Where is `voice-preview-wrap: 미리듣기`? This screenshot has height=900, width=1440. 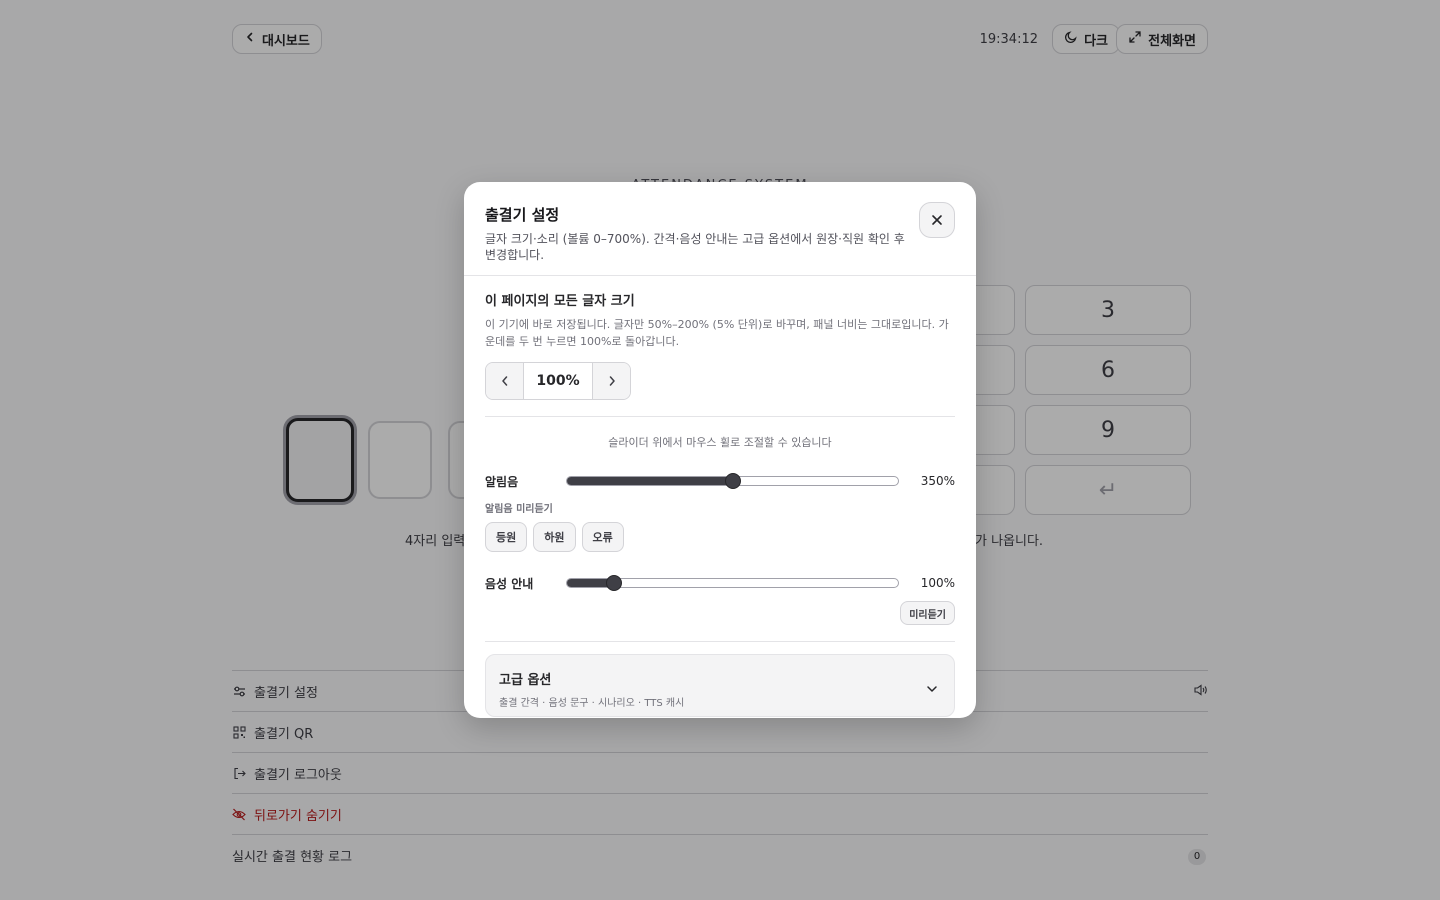
voice-preview-wrap: 미리듣기 is located at coordinates (720, 613).